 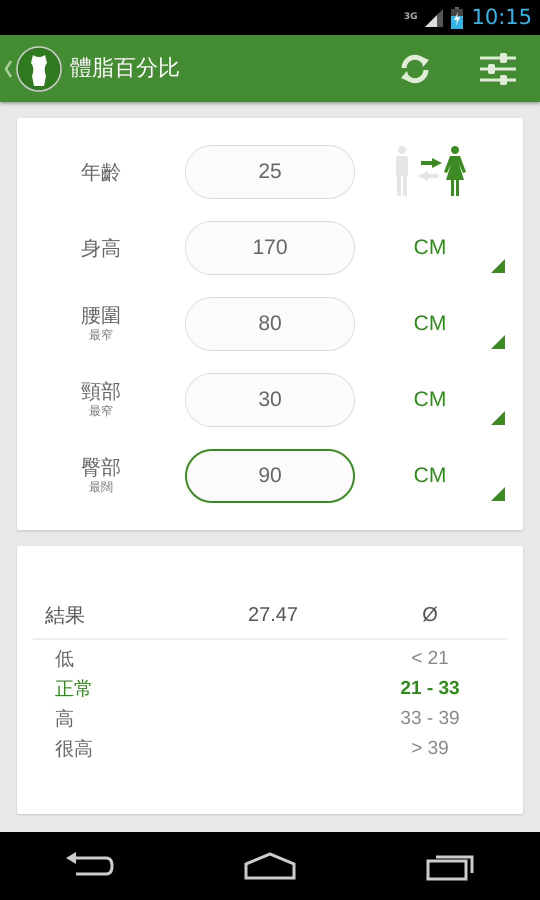 I want to click on field-label: 年齡, so click(x=101, y=172).